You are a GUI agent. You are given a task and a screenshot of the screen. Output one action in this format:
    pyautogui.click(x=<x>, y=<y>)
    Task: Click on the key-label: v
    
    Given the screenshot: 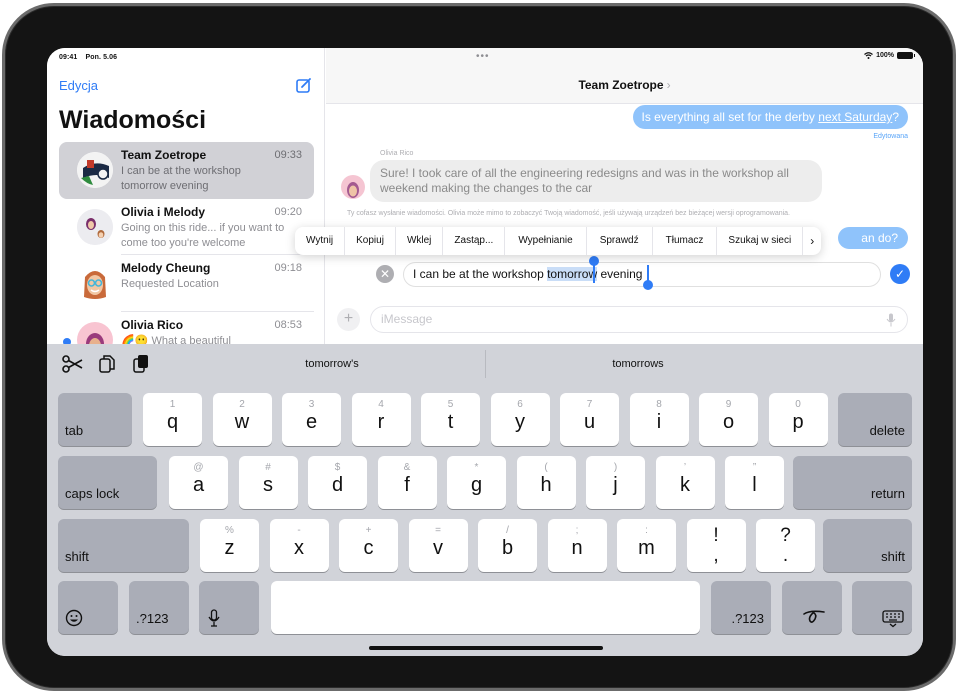 What is the action you would take?
    pyautogui.click(x=438, y=548)
    